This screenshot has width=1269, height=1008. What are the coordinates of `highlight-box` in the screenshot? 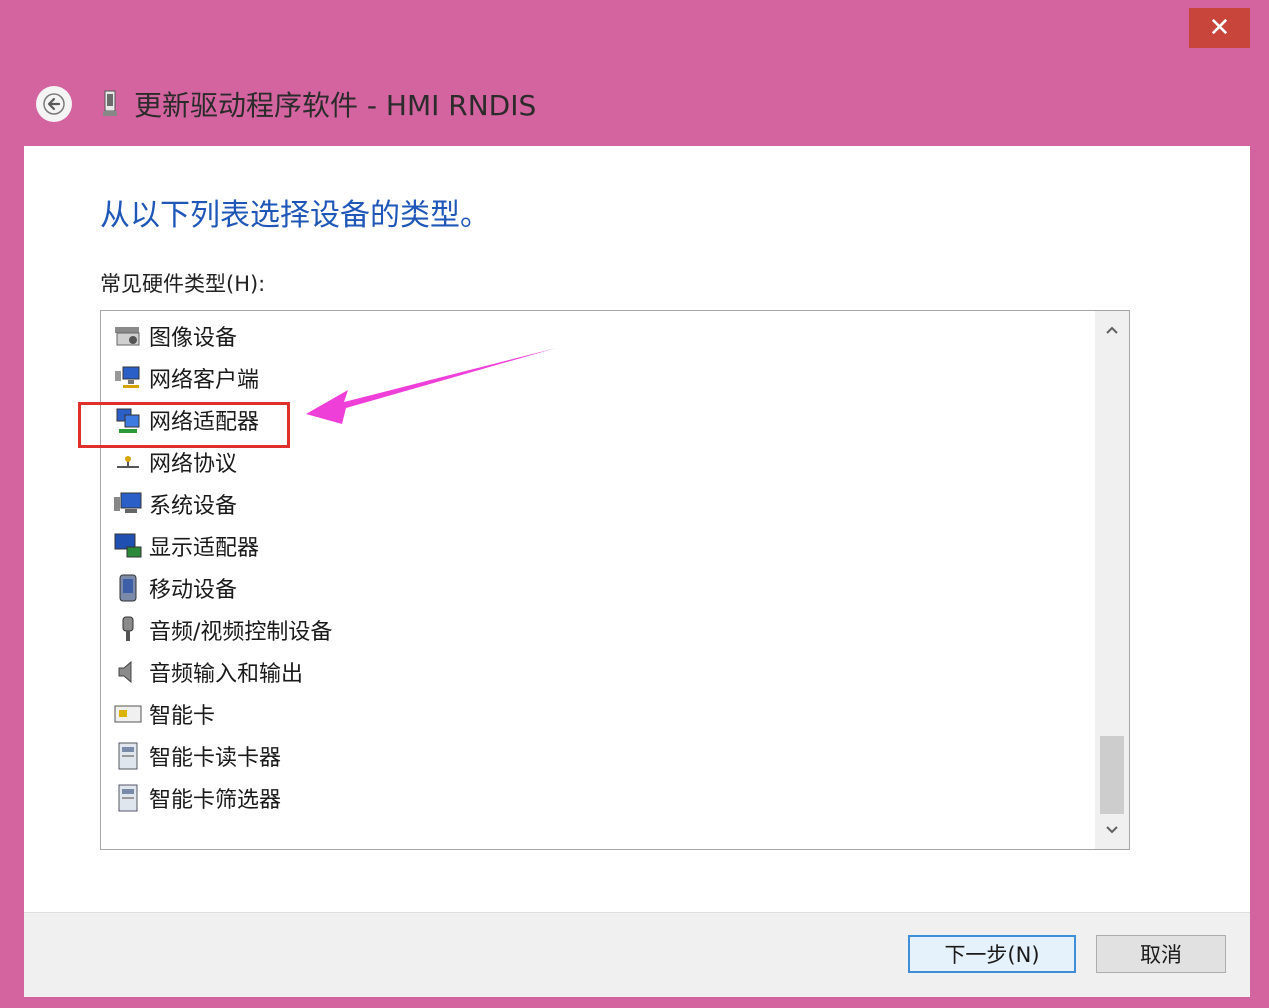 It's located at (184, 425).